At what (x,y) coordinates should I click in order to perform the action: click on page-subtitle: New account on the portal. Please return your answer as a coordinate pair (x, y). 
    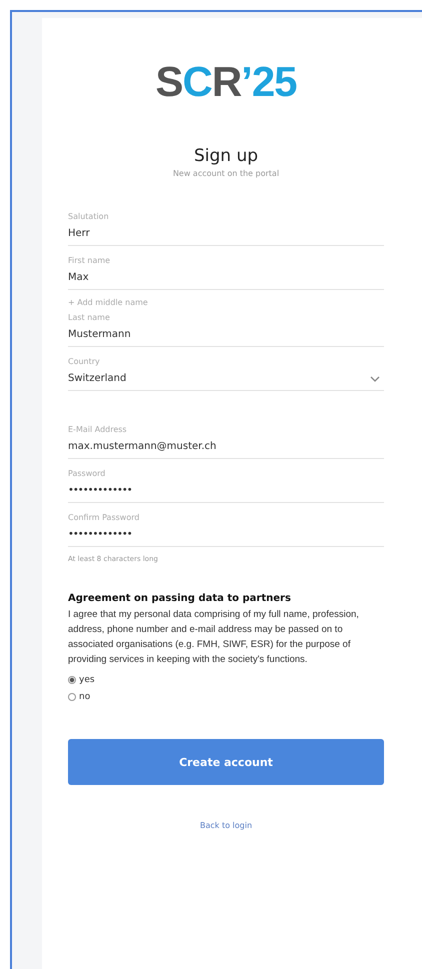
    Looking at the image, I should click on (226, 173).